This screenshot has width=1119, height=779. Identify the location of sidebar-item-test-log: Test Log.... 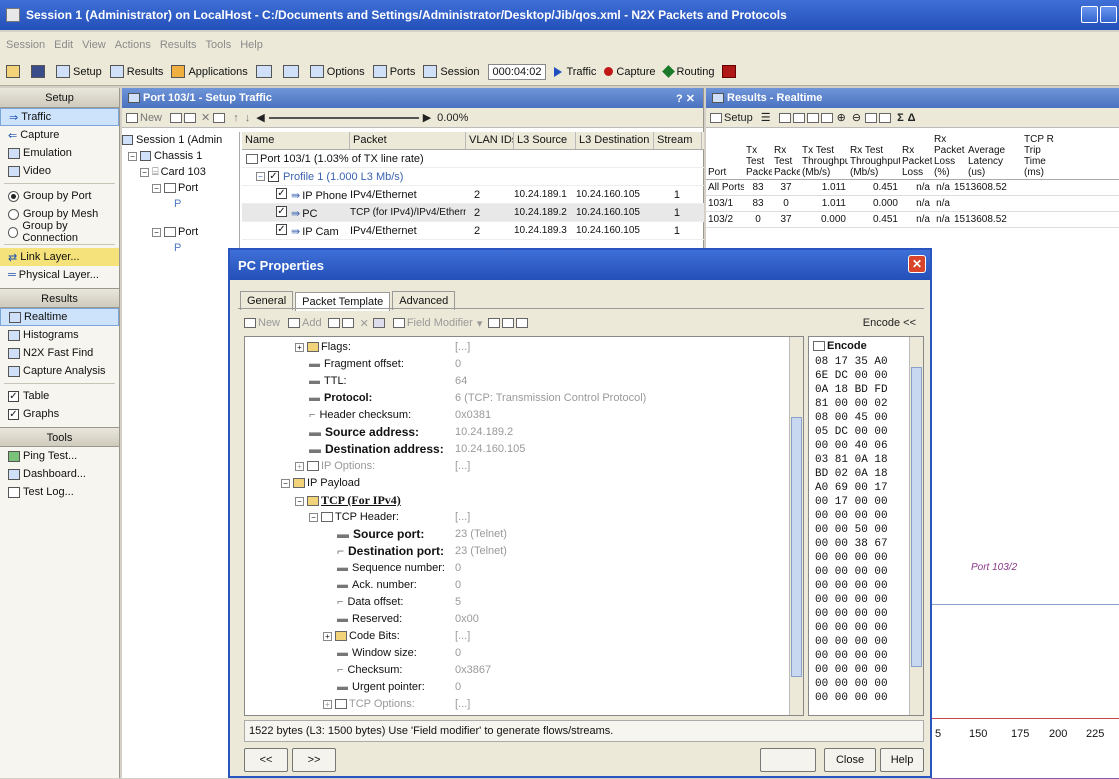
(59, 492).